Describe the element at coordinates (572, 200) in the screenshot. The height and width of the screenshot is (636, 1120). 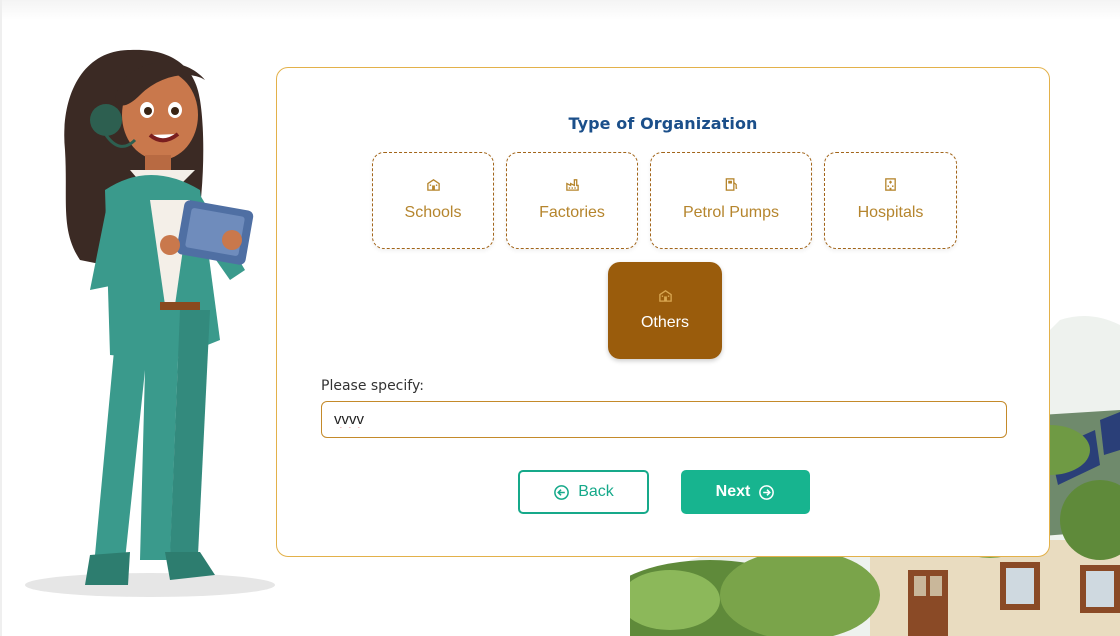
I see `option-factories: Factories` at that location.